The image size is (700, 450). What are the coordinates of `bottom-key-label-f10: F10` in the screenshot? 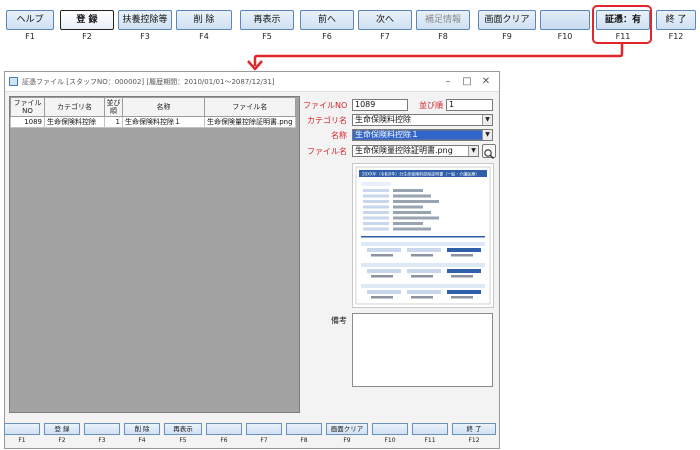 It's located at (390, 440).